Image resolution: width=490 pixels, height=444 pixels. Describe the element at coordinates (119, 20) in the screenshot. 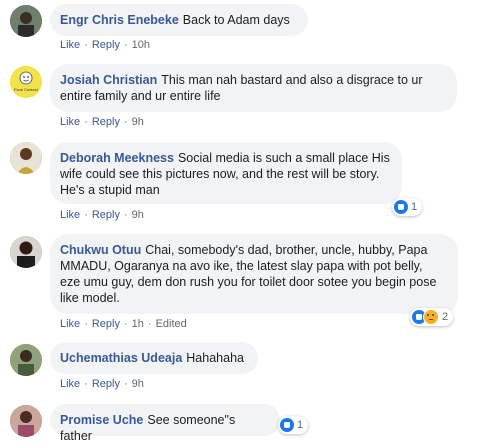

I see `comment-author: Engr Chris Enebeke` at that location.